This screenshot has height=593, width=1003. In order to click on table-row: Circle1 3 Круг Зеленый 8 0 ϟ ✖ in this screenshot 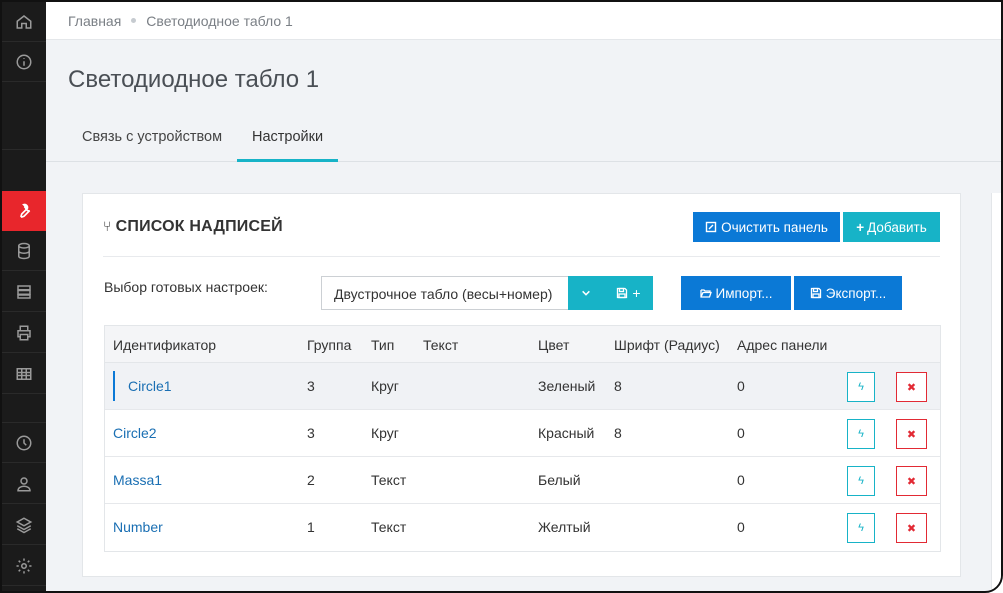, I will do `click(522, 386)`.